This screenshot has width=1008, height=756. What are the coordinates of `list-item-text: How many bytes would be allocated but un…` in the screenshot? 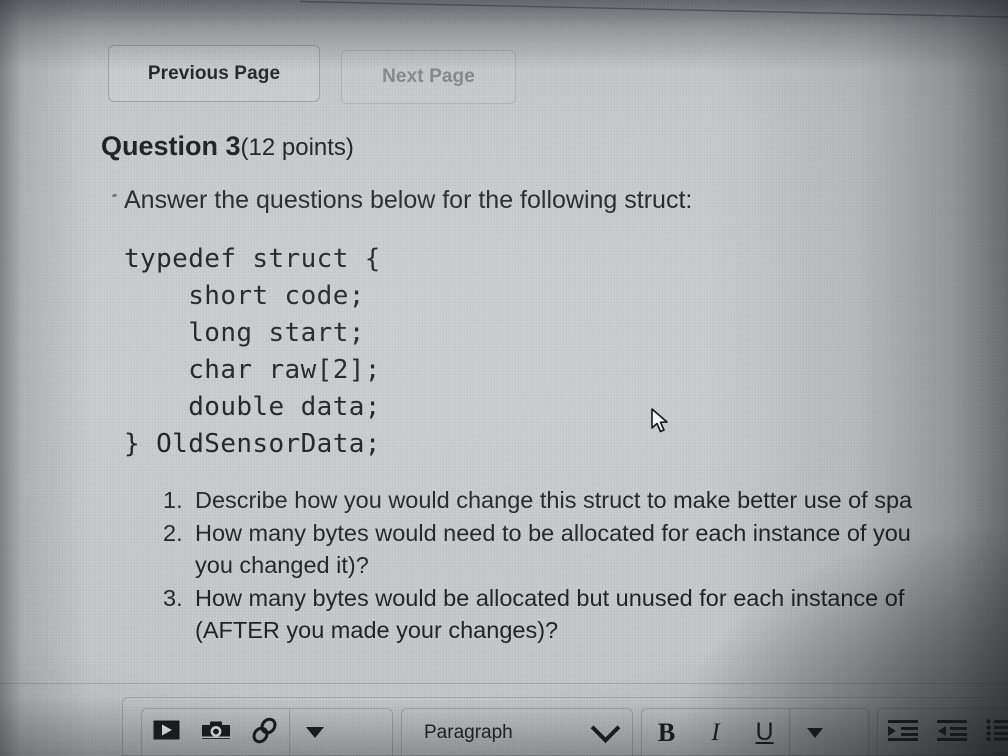 It's located at (550, 597).